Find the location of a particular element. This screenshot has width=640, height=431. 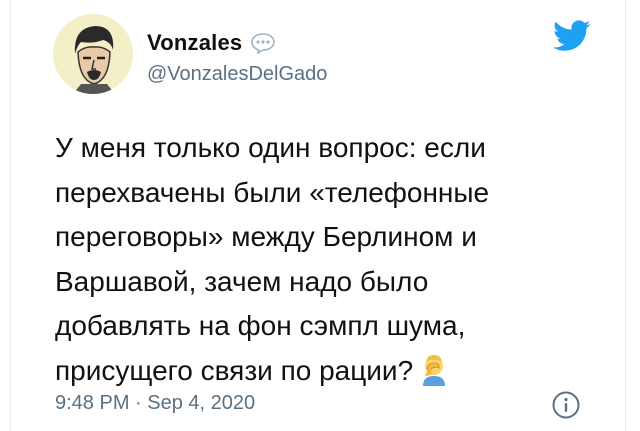

tweet-timestamp: 9:48 PM · Sep 4, 2020 is located at coordinates (155, 403).